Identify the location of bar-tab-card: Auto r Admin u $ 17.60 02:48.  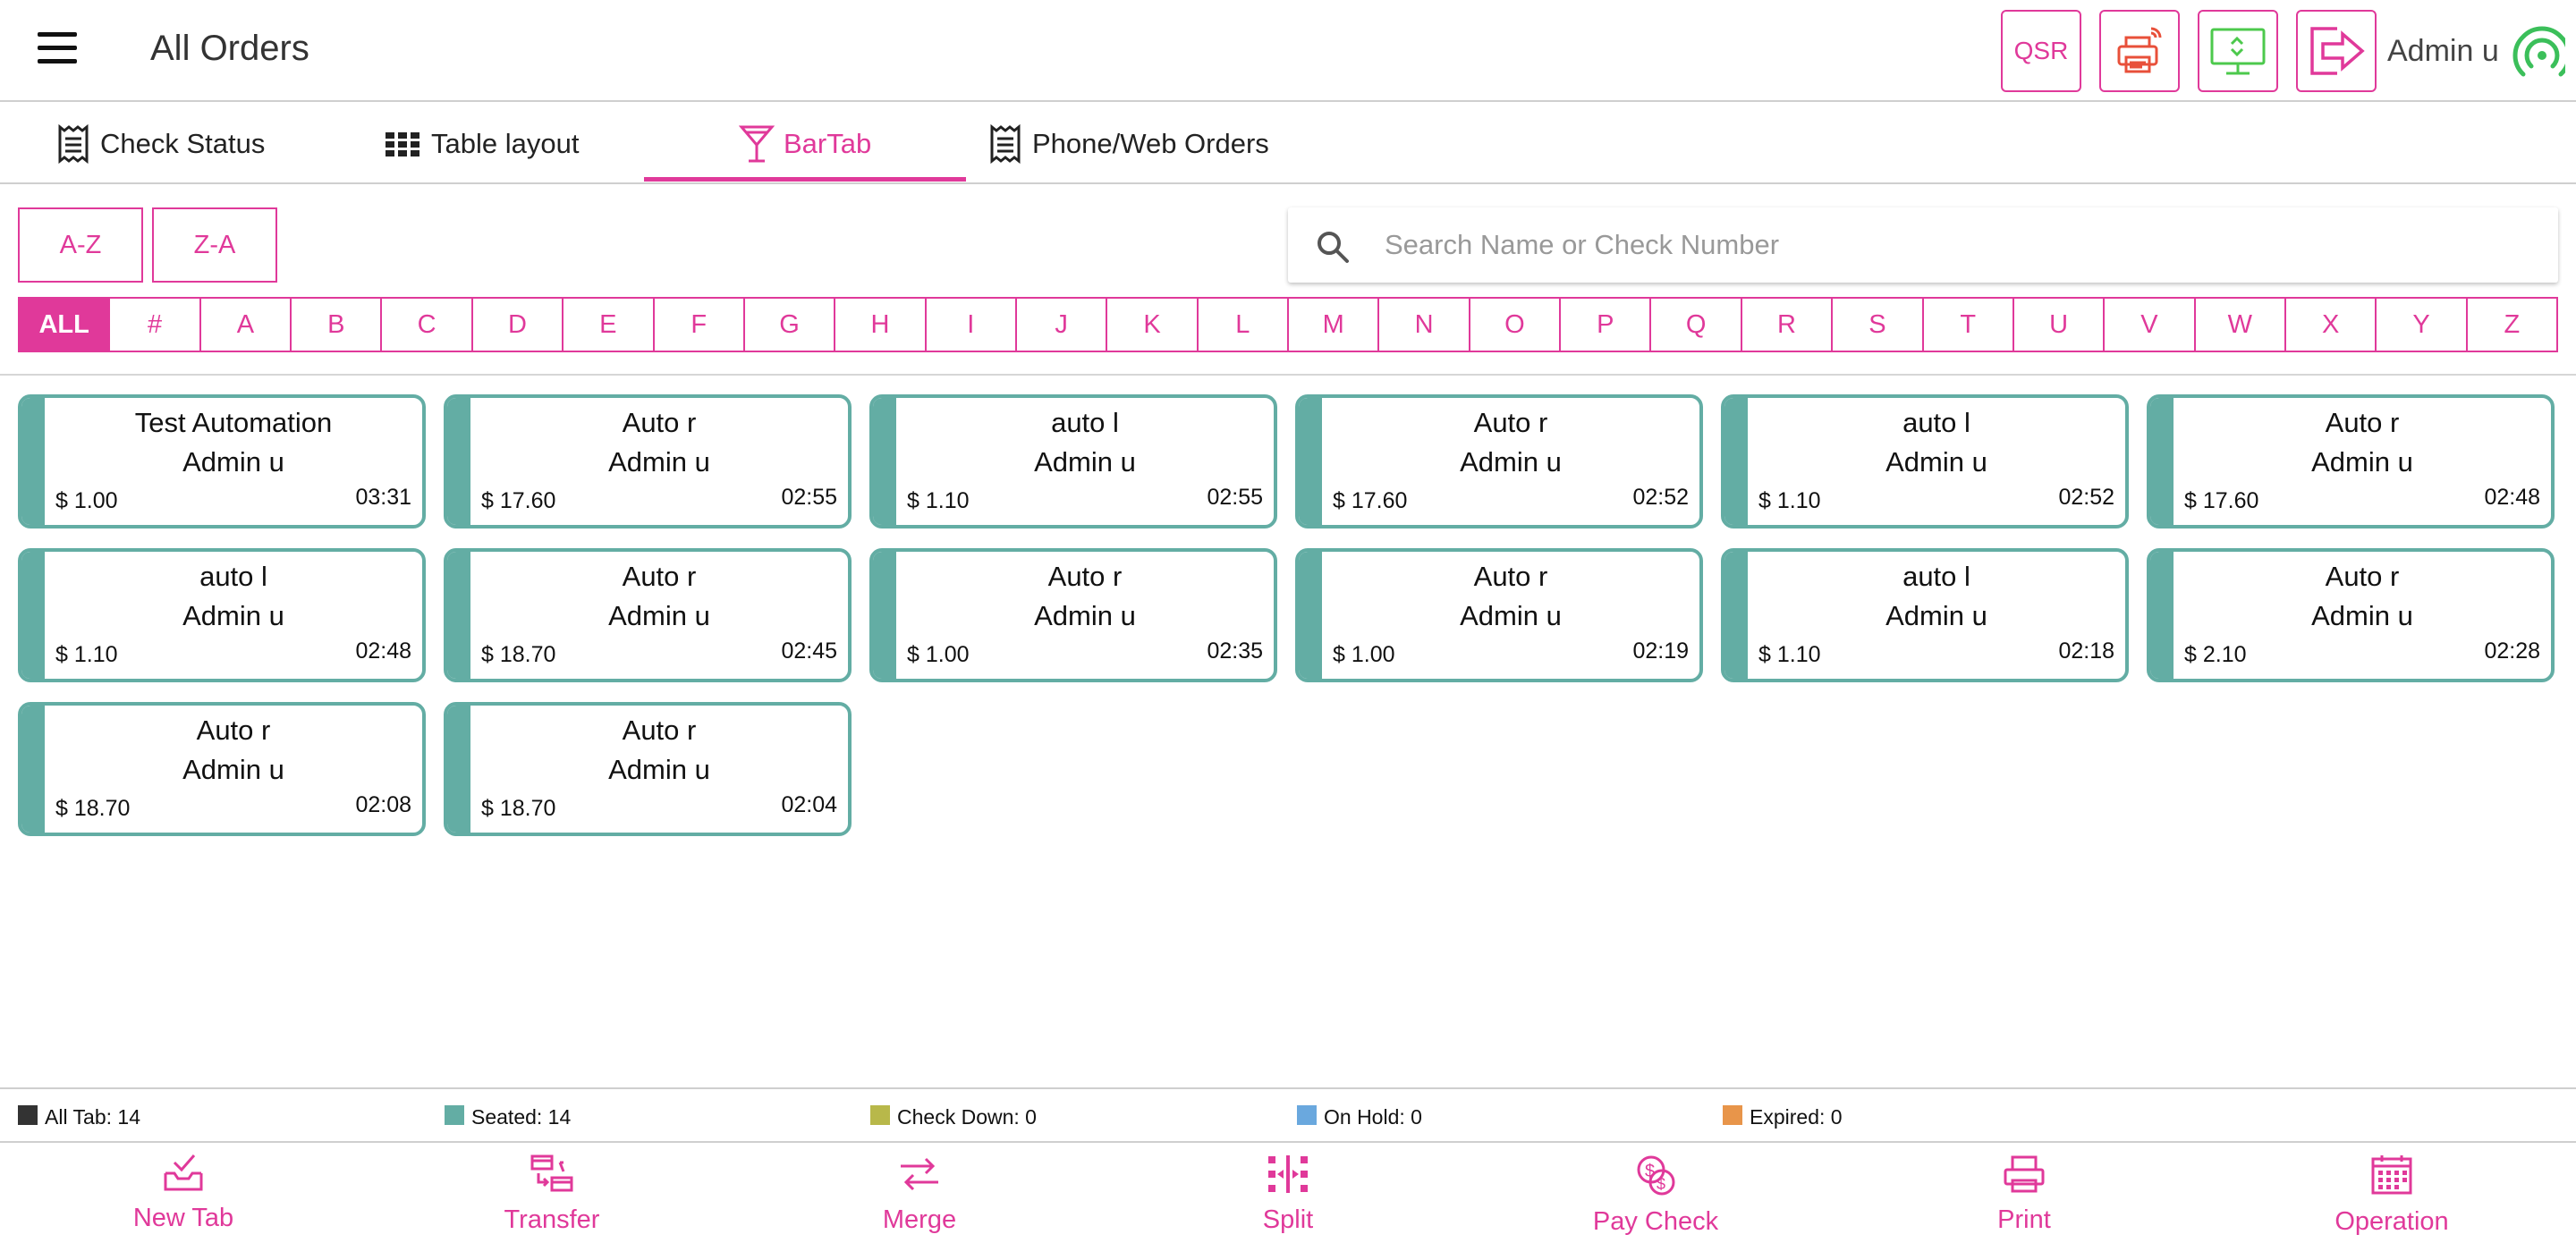
(2351, 461).